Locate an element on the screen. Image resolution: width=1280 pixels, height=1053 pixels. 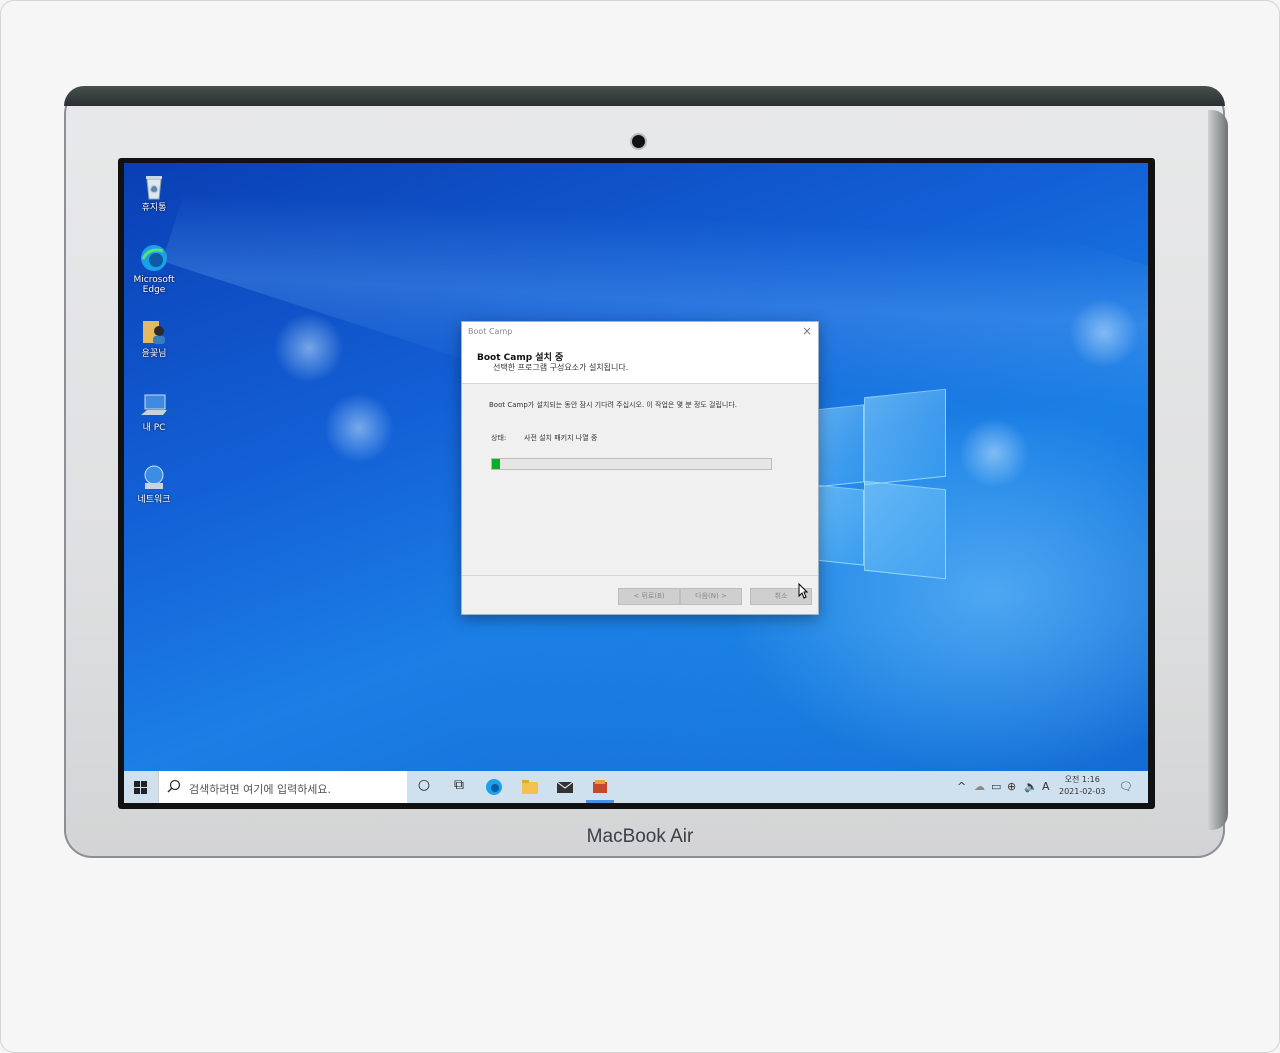
recycle-bin-icon: ♻ is located at coordinates (154, 188).